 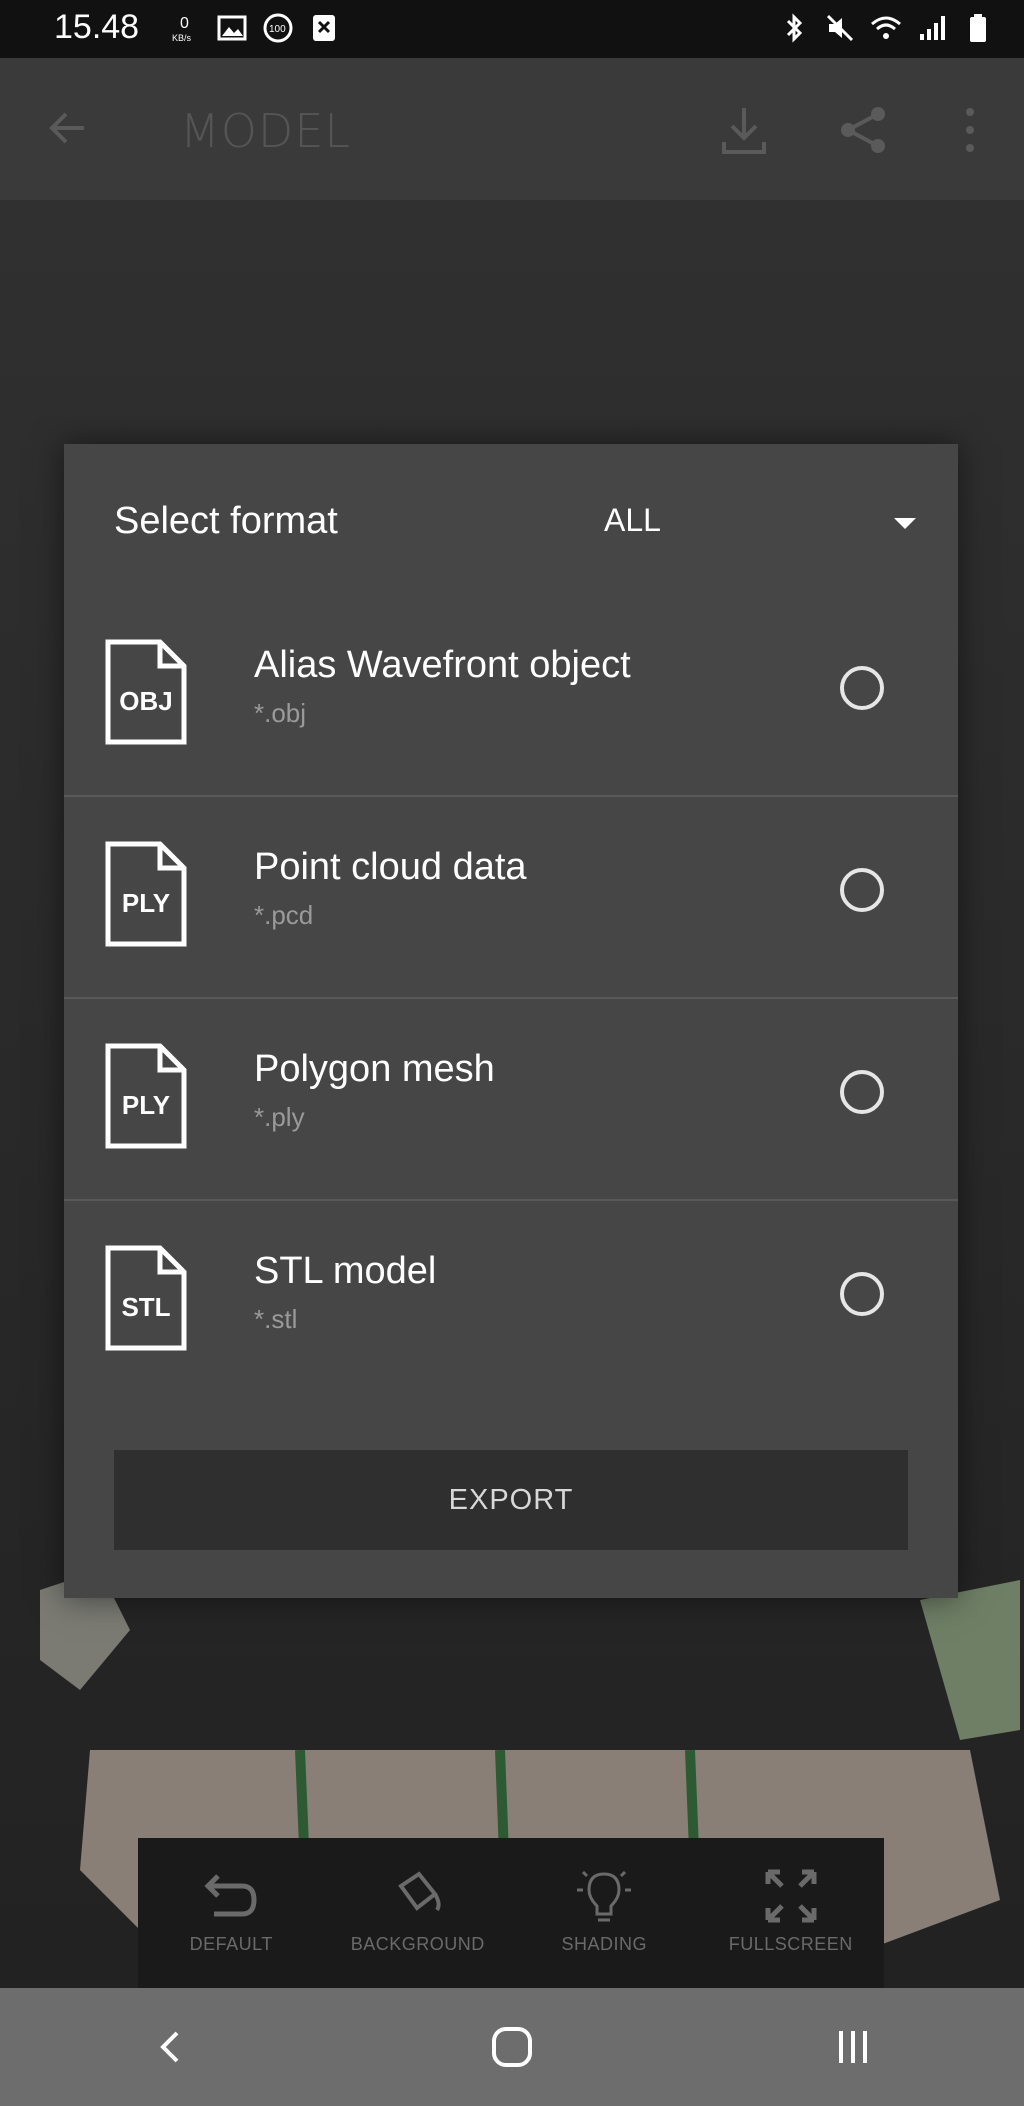 I want to click on chevron-left-icon, so click(x=169, y=2047).